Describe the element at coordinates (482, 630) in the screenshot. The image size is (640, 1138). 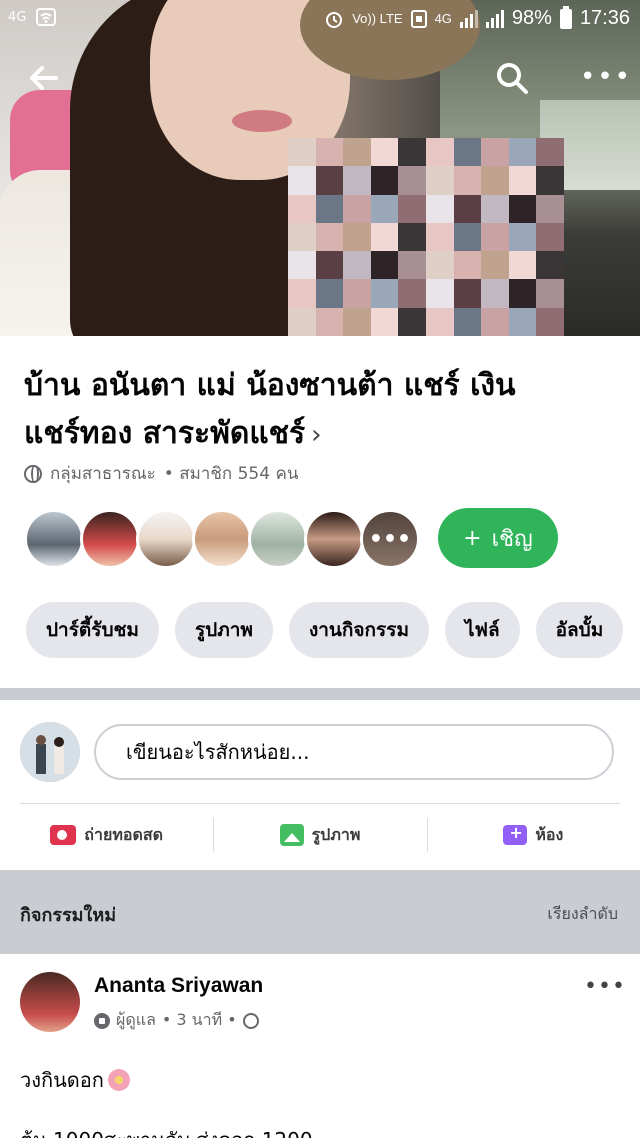
I see `tab-files: ไฟล์` at that location.